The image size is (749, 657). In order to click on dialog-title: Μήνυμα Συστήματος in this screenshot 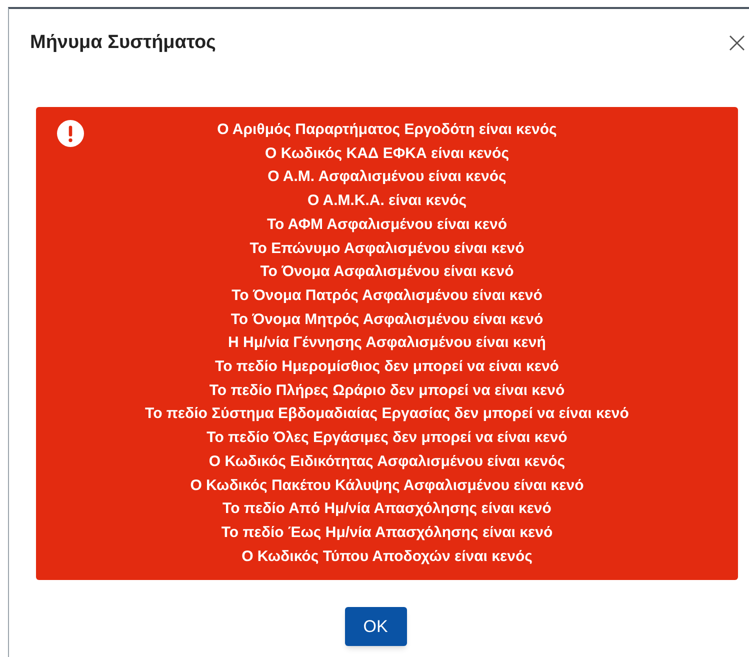, I will do `click(123, 42)`.